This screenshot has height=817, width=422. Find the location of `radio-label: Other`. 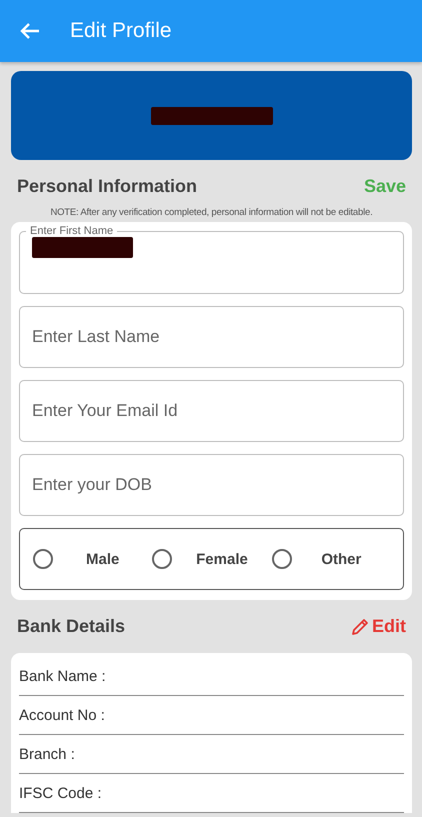

radio-label: Other is located at coordinates (341, 559).